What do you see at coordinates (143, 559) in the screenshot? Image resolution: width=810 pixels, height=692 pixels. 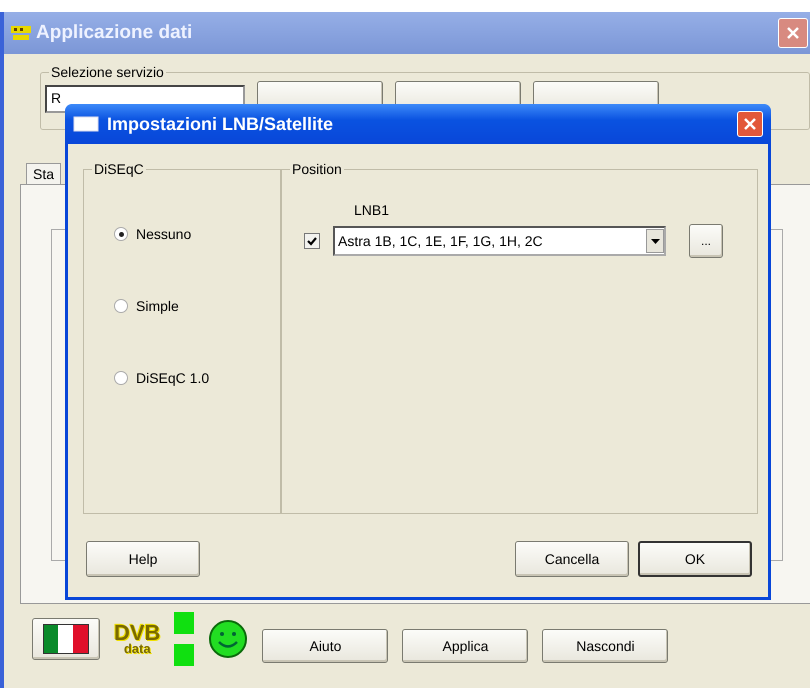 I see `button: Help` at bounding box center [143, 559].